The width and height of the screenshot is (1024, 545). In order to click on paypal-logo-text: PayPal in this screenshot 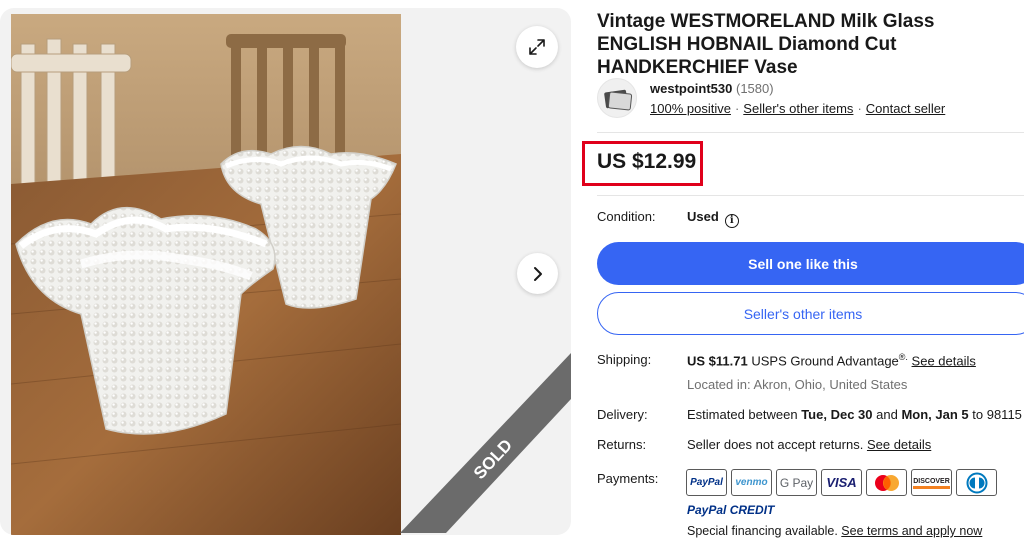, I will do `click(706, 482)`.